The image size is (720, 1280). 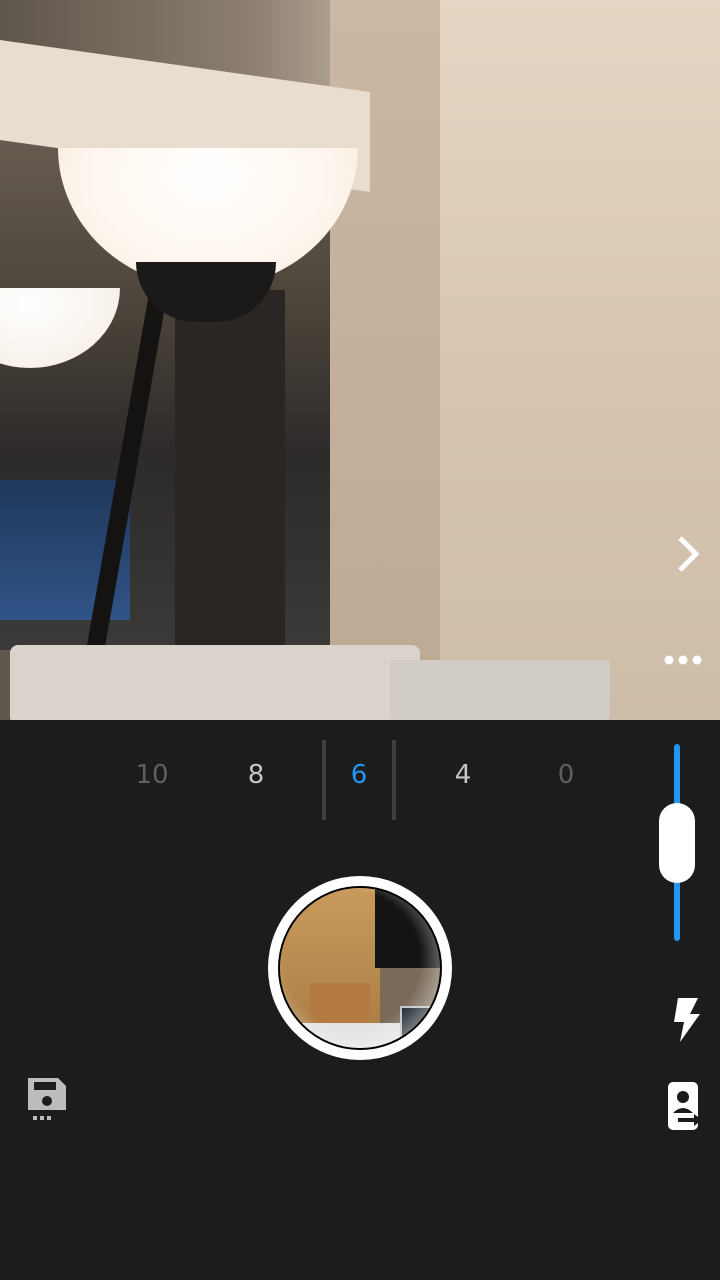 I want to click on thumbnail-vignette, so click(x=360, y=968).